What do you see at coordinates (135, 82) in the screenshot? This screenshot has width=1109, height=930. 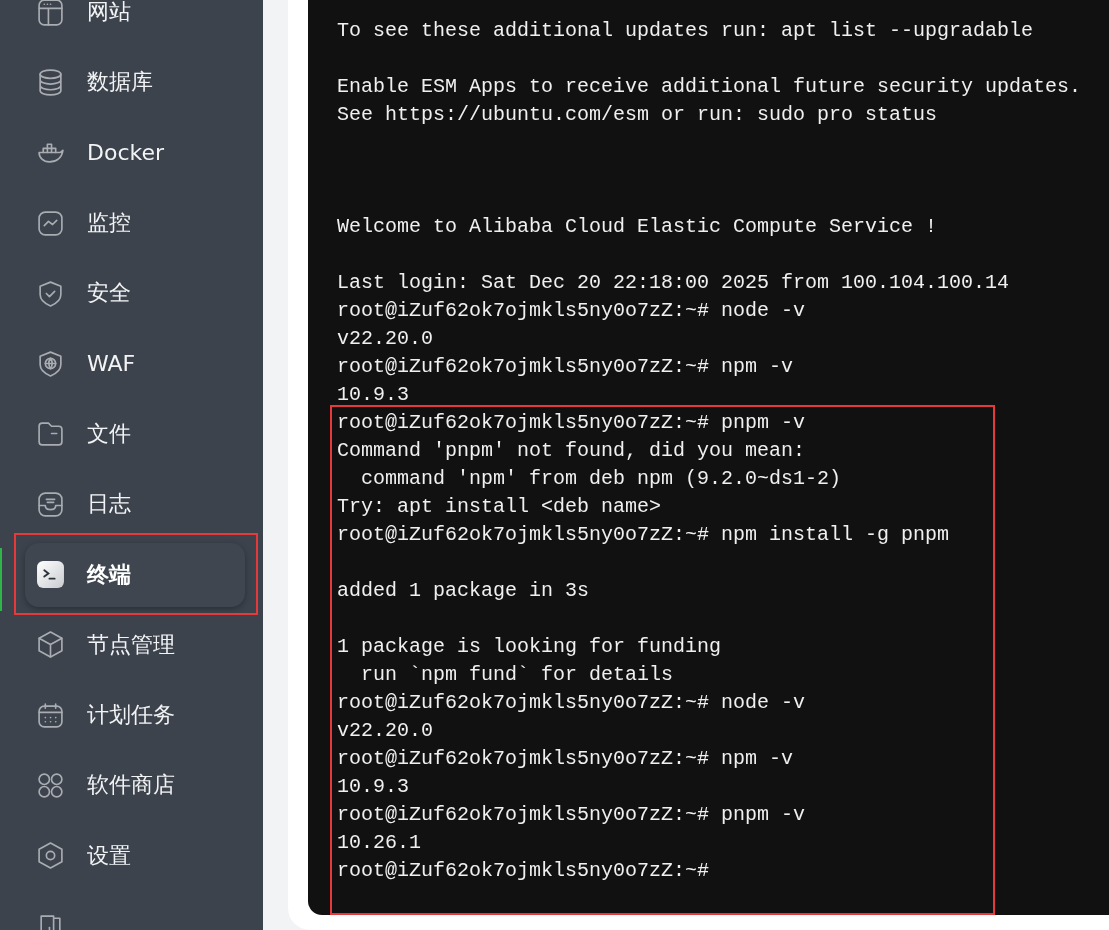 I see `sidebar-item: 数据库` at bounding box center [135, 82].